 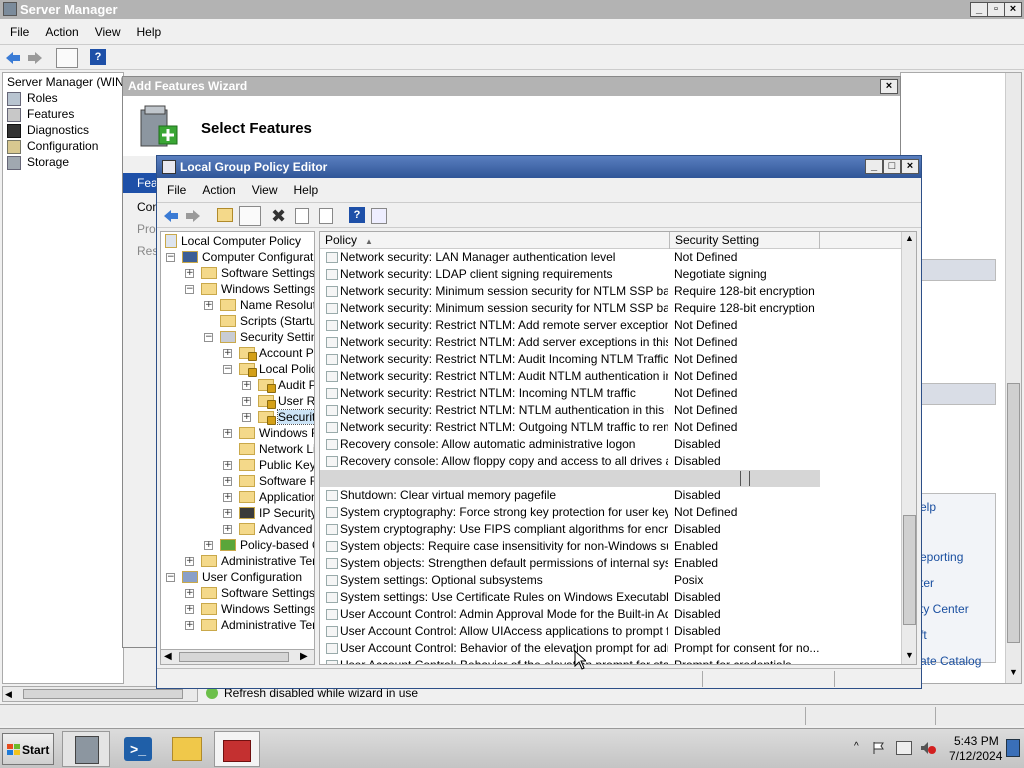 I want to click on show-hide-console-icon, so click(x=67, y=58).